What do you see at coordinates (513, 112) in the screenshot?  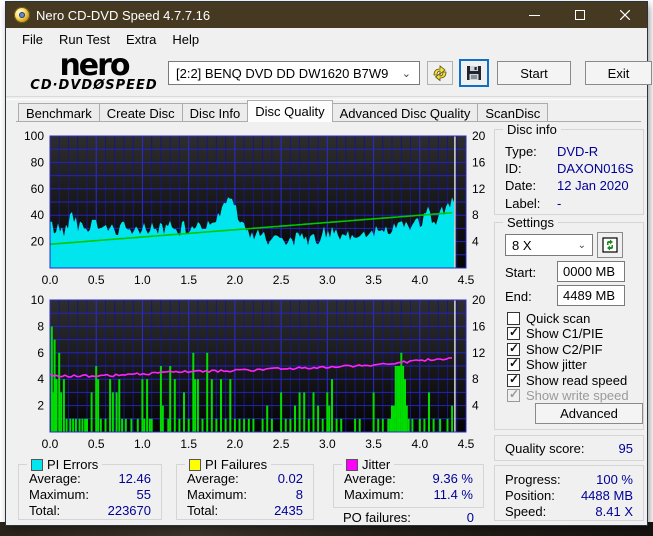 I see `tab-scandisc: ScanDisc` at bounding box center [513, 112].